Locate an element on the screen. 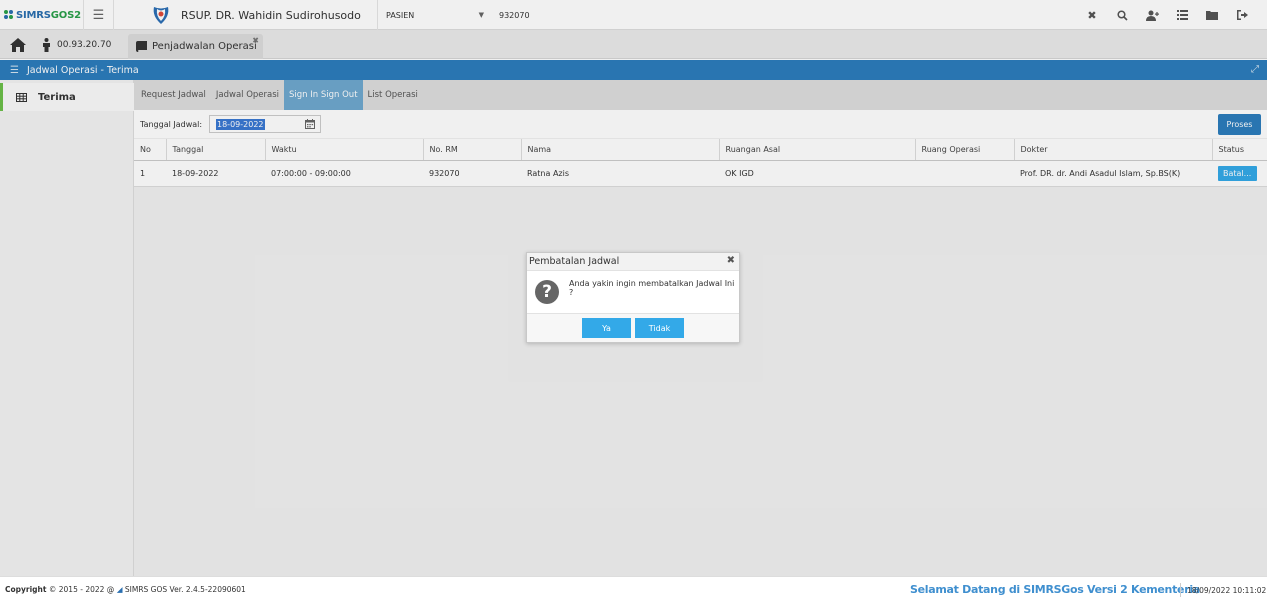 The height and width of the screenshot is (601, 1267). copyright-years: 2015 - 2022 @ is located at coordinates (86, 589).